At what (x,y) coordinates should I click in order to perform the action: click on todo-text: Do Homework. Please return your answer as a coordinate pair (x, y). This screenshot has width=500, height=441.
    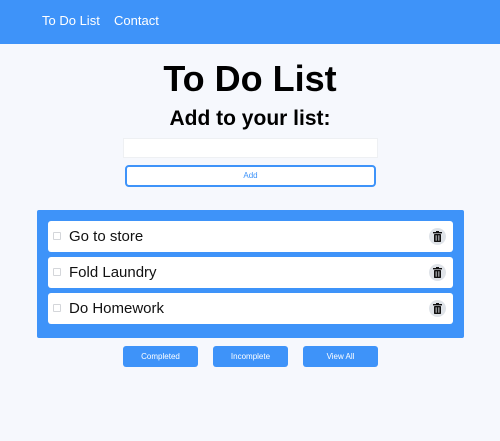
    Looking at the image, I should click on (117, 308).